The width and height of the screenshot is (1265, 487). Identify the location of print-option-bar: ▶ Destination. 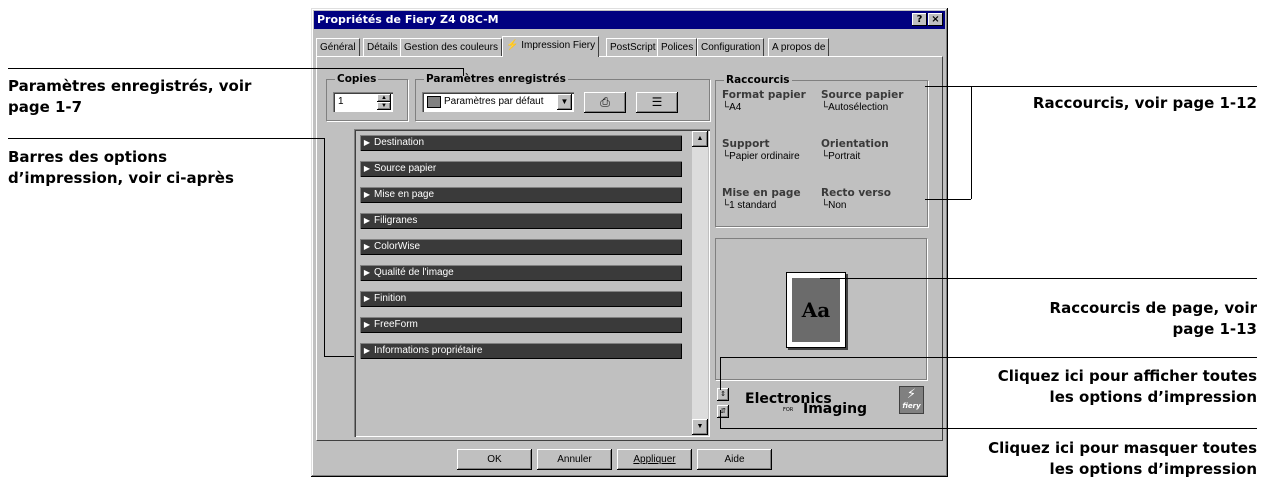
(521, 143).